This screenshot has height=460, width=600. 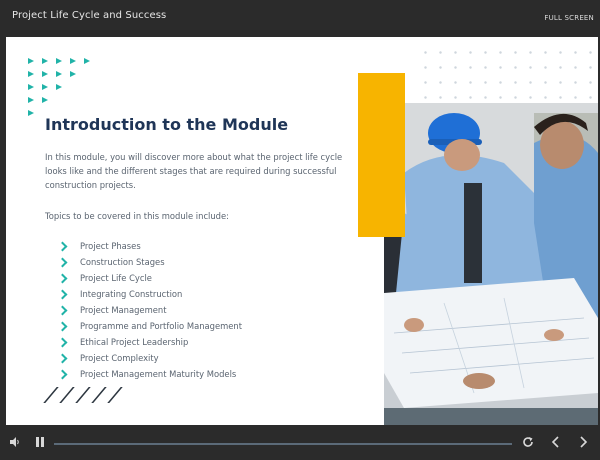 I want to click on list-item: Integrating Construction, so click(x=149, y=294).